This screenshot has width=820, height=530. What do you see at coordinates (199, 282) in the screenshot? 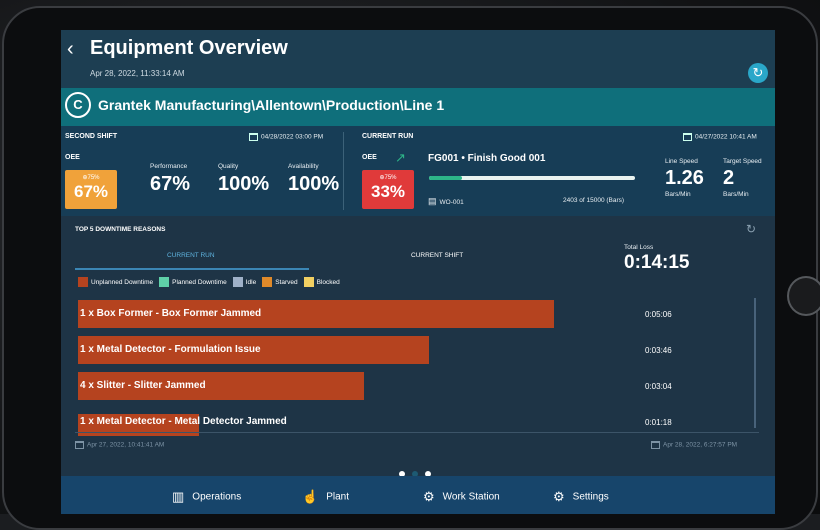
I see `legend-label: Planned Downtime` at bounding box center [199, 282].